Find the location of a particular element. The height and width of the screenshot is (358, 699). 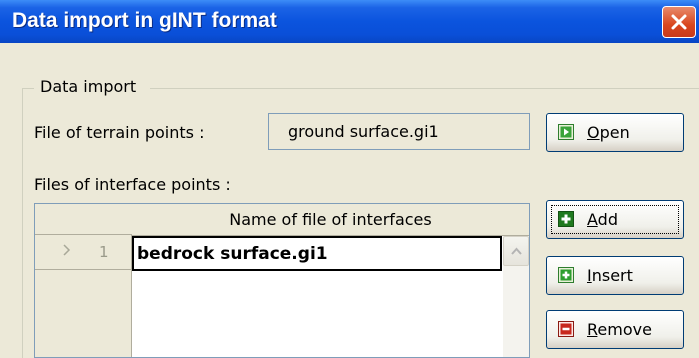

row-arrow-icon is located at coordinates (67, 250).